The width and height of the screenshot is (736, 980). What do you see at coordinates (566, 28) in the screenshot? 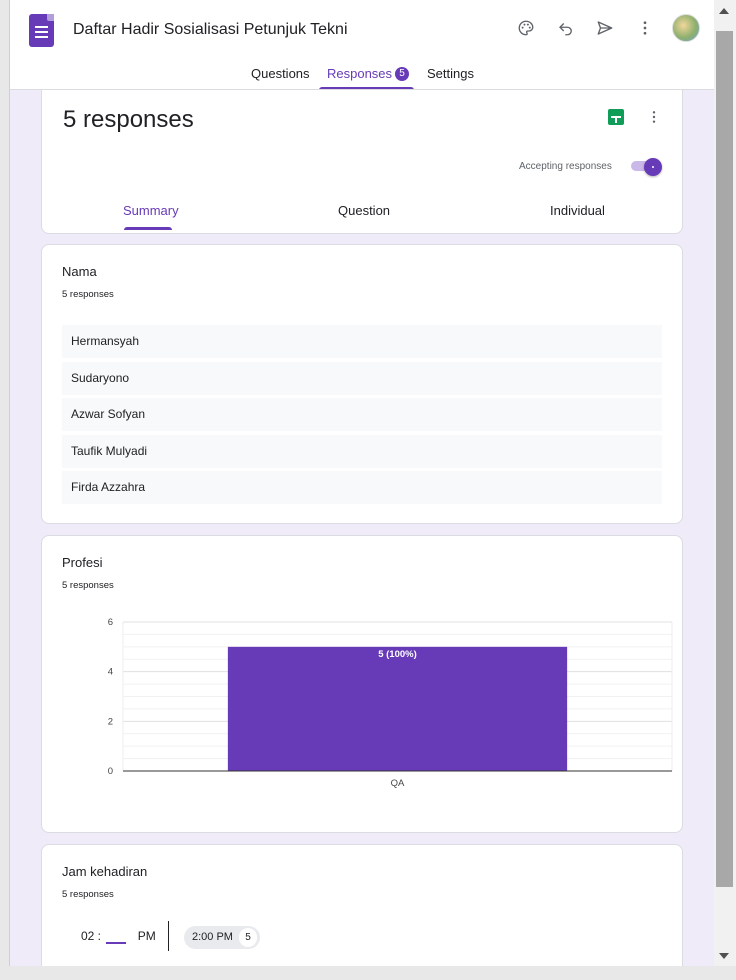
I see `undo-icon` at bounding box center [566, 28].